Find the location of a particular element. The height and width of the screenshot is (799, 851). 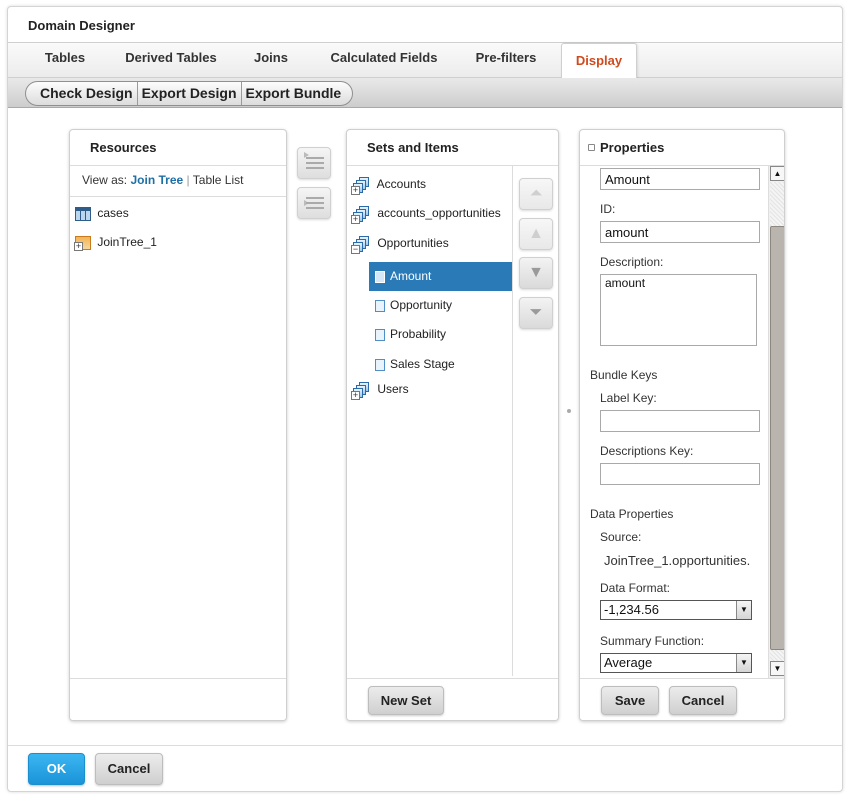

list-icon is located at coordinates (315, 163).